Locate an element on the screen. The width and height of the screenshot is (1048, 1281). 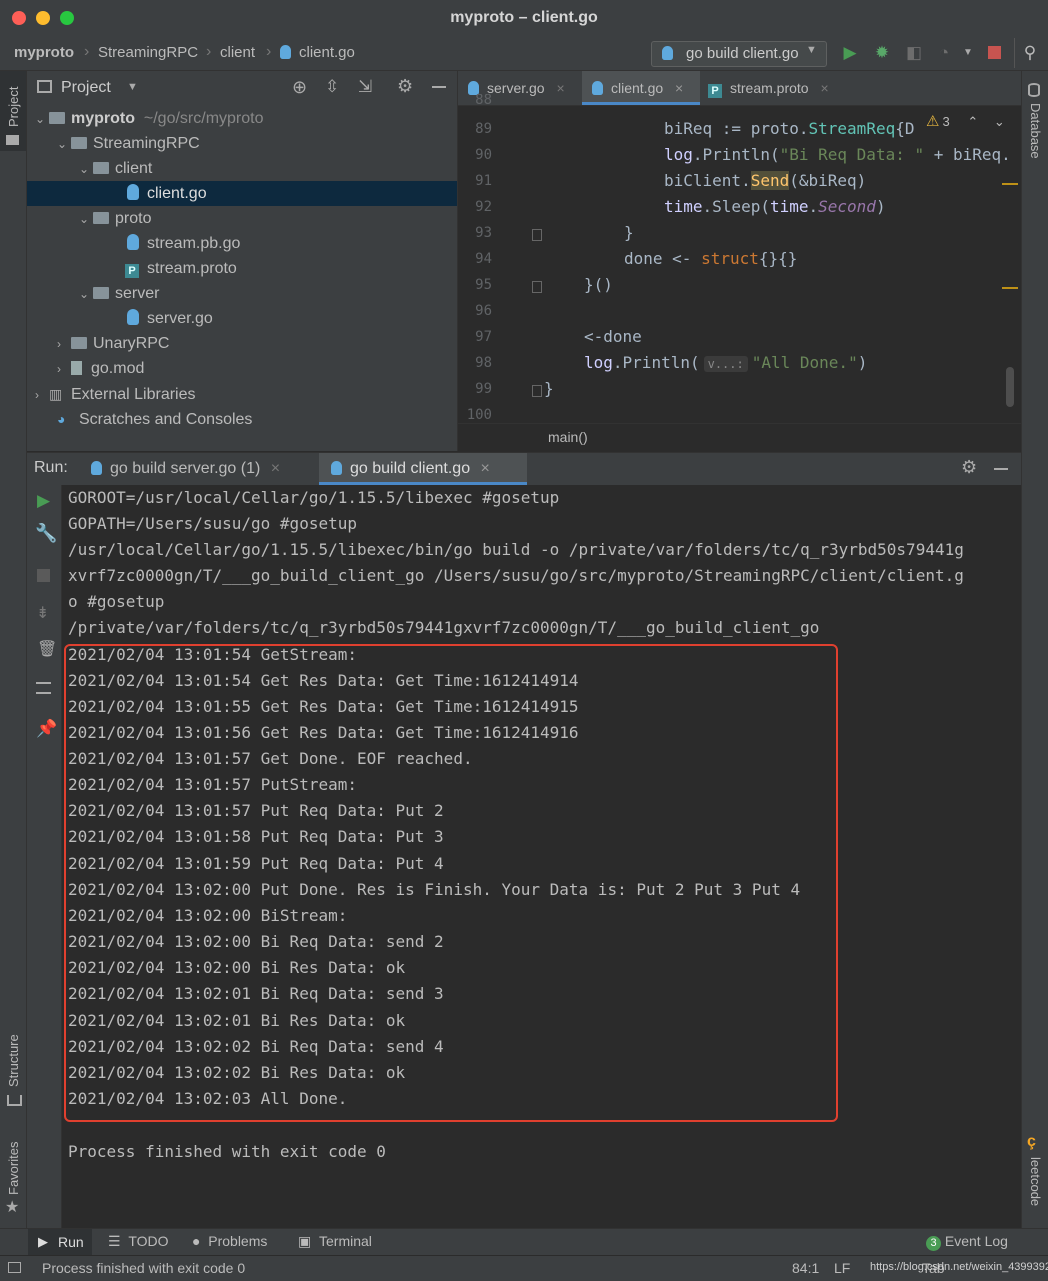
wrench-icon: 🔧 is located at coordinates (46, 533).